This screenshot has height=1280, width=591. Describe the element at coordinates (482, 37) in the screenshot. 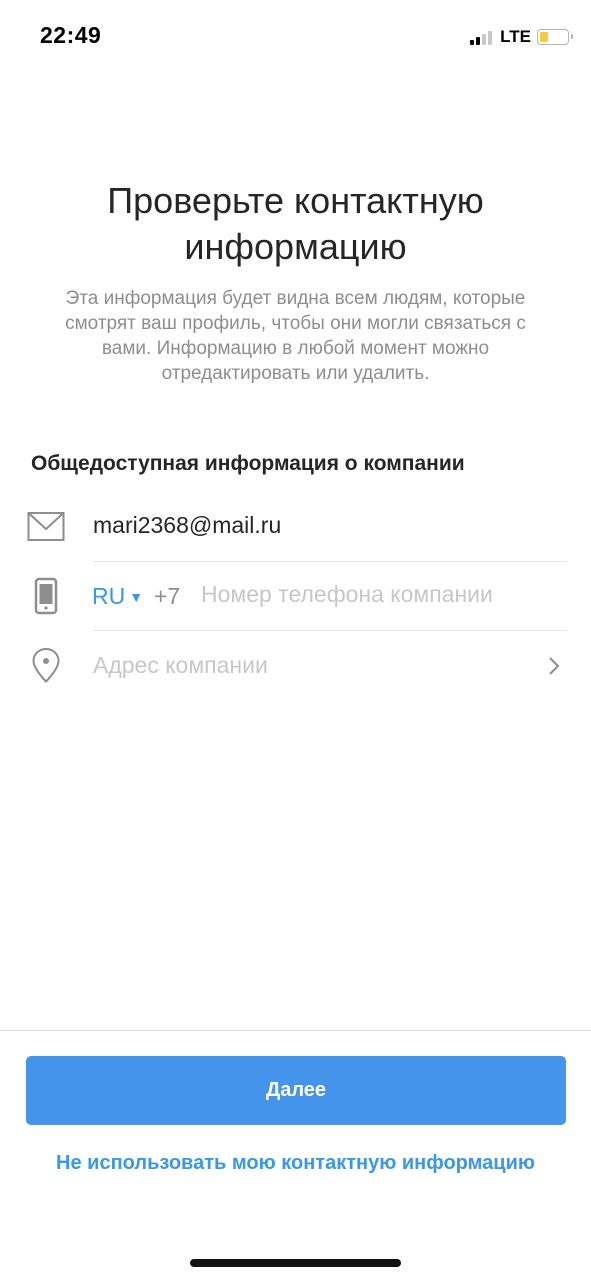

I see `cellular-signal-icon` at that location.